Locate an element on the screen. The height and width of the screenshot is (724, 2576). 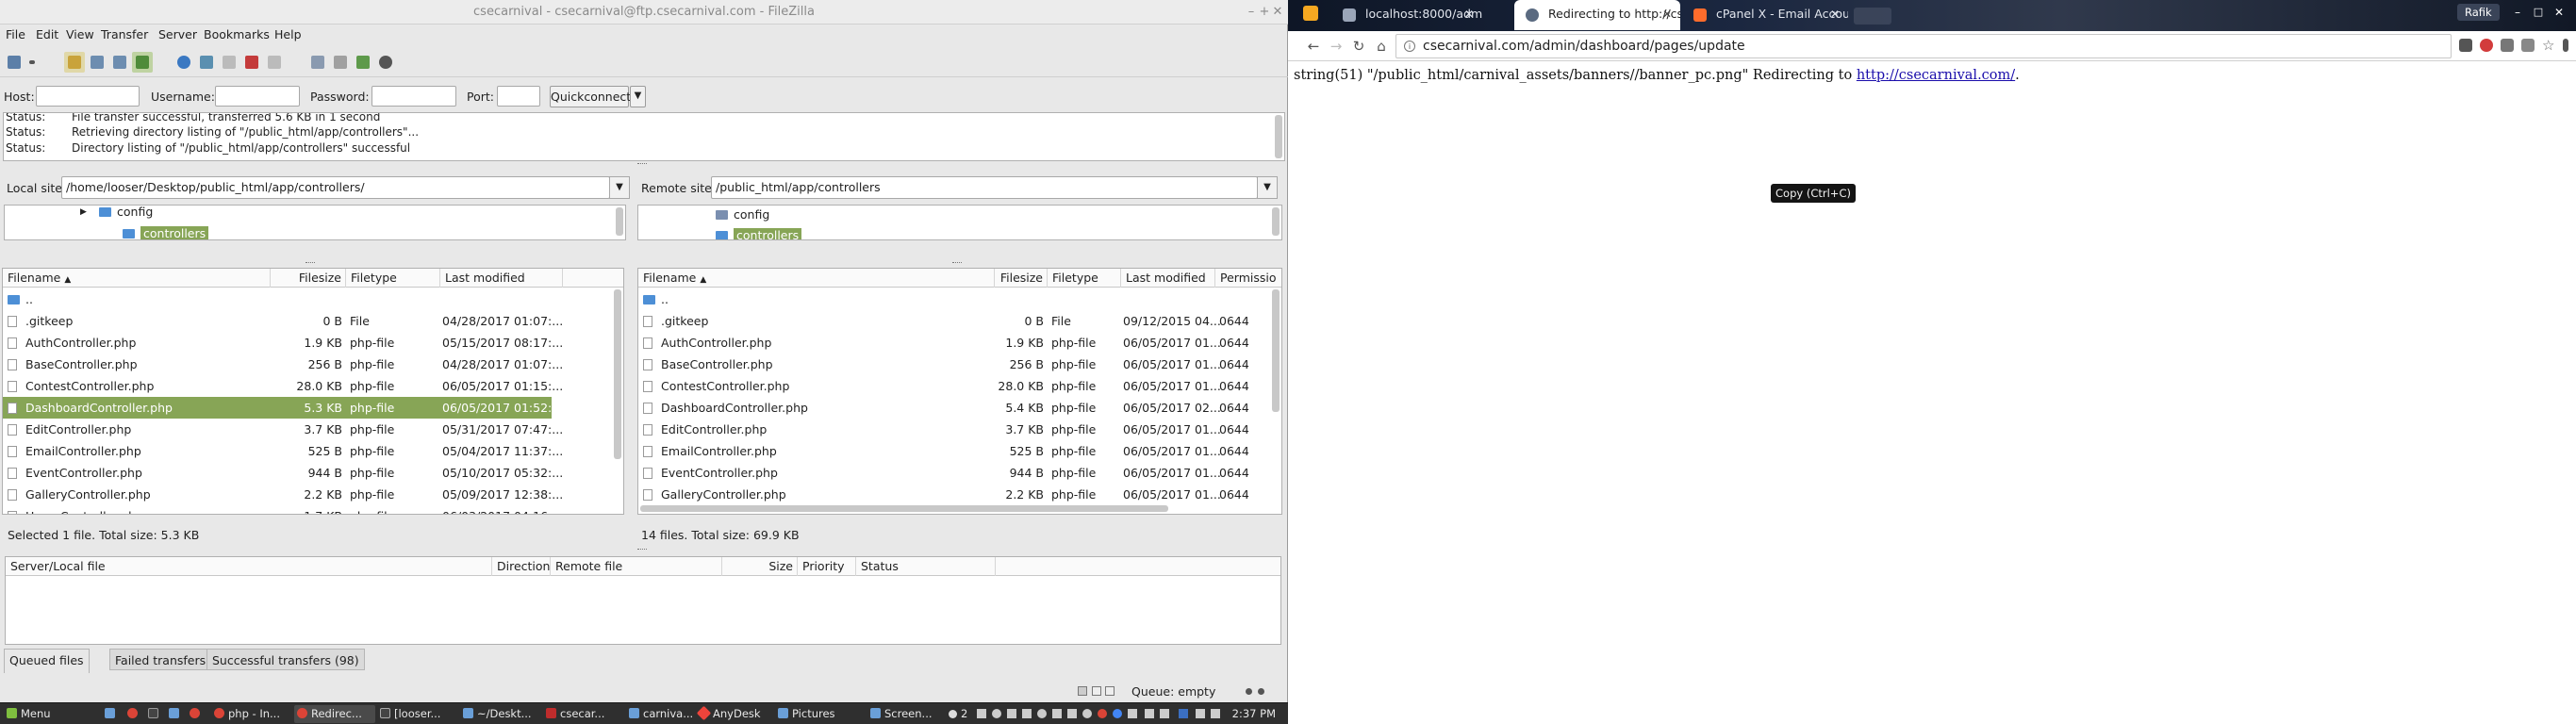
tab-queued-files: Queued files is located at coordinates (47, 661).